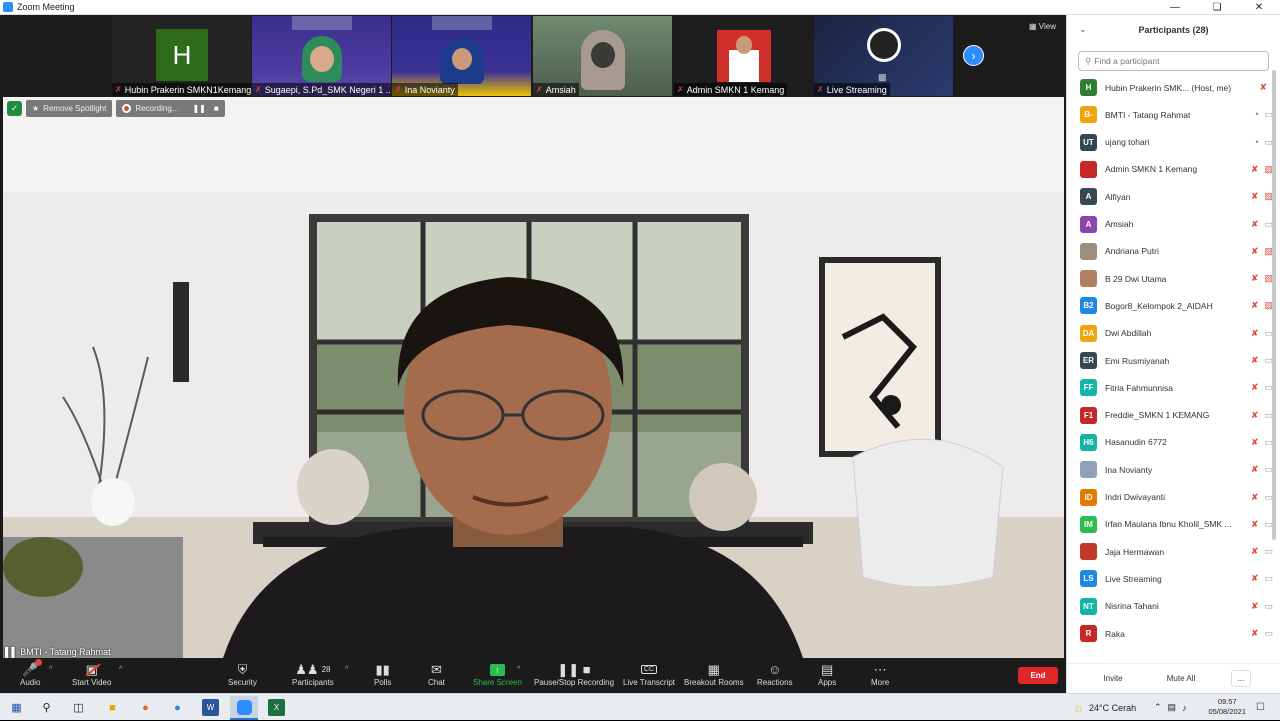 Image resolution: width=1280 pixels, height=721 pixels. I want to click on polls-button: ▮▮ Polls, so click(382, 674).